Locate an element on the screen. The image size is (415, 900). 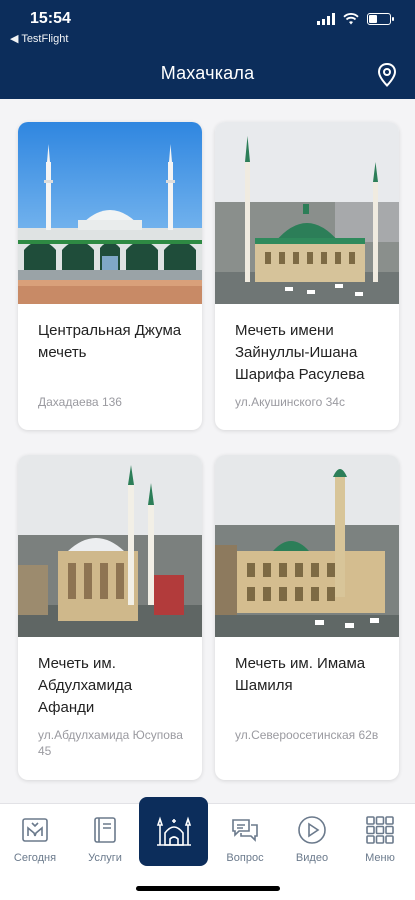
chat-icon is located at coordinates (245, 830).